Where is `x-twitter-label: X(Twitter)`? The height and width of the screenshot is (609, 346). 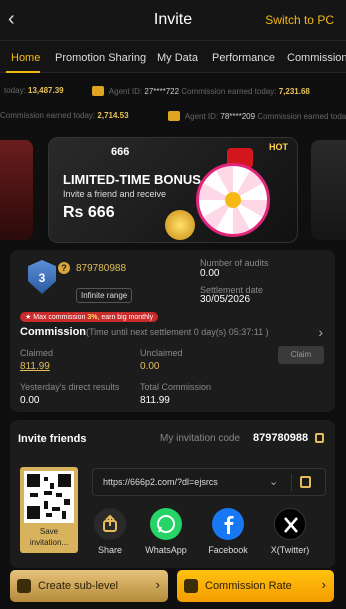 x-twitter-label: X(Twitter) is located at coordinates (290, 550).